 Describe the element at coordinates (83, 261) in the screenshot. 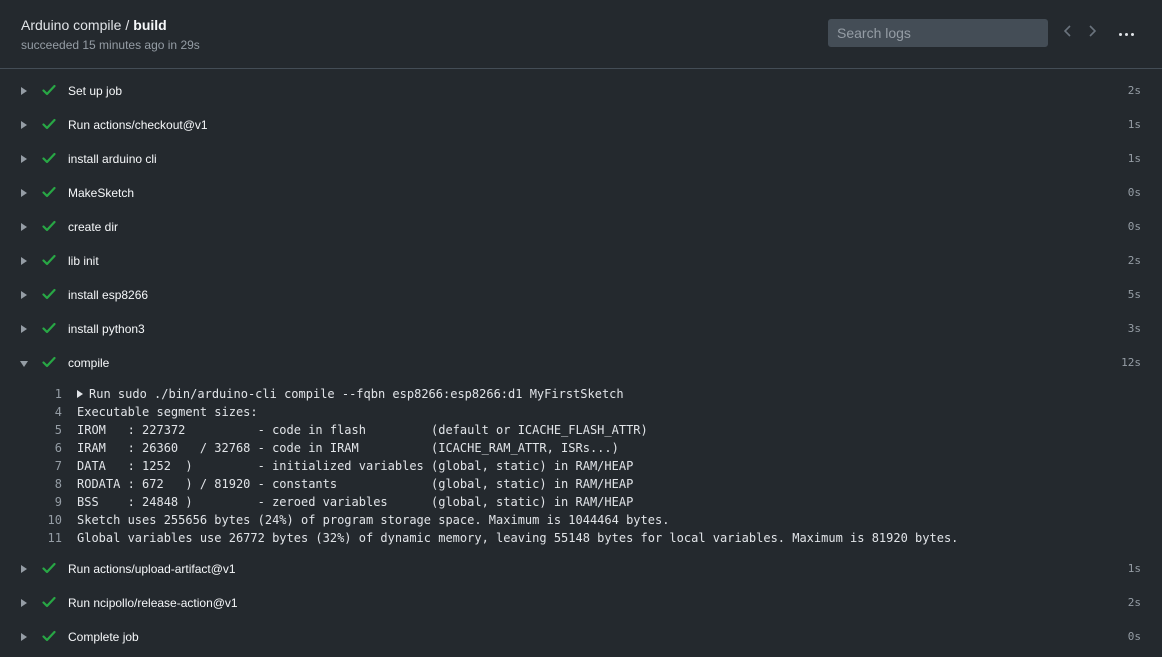

I see `step-name: lib init` at that location.